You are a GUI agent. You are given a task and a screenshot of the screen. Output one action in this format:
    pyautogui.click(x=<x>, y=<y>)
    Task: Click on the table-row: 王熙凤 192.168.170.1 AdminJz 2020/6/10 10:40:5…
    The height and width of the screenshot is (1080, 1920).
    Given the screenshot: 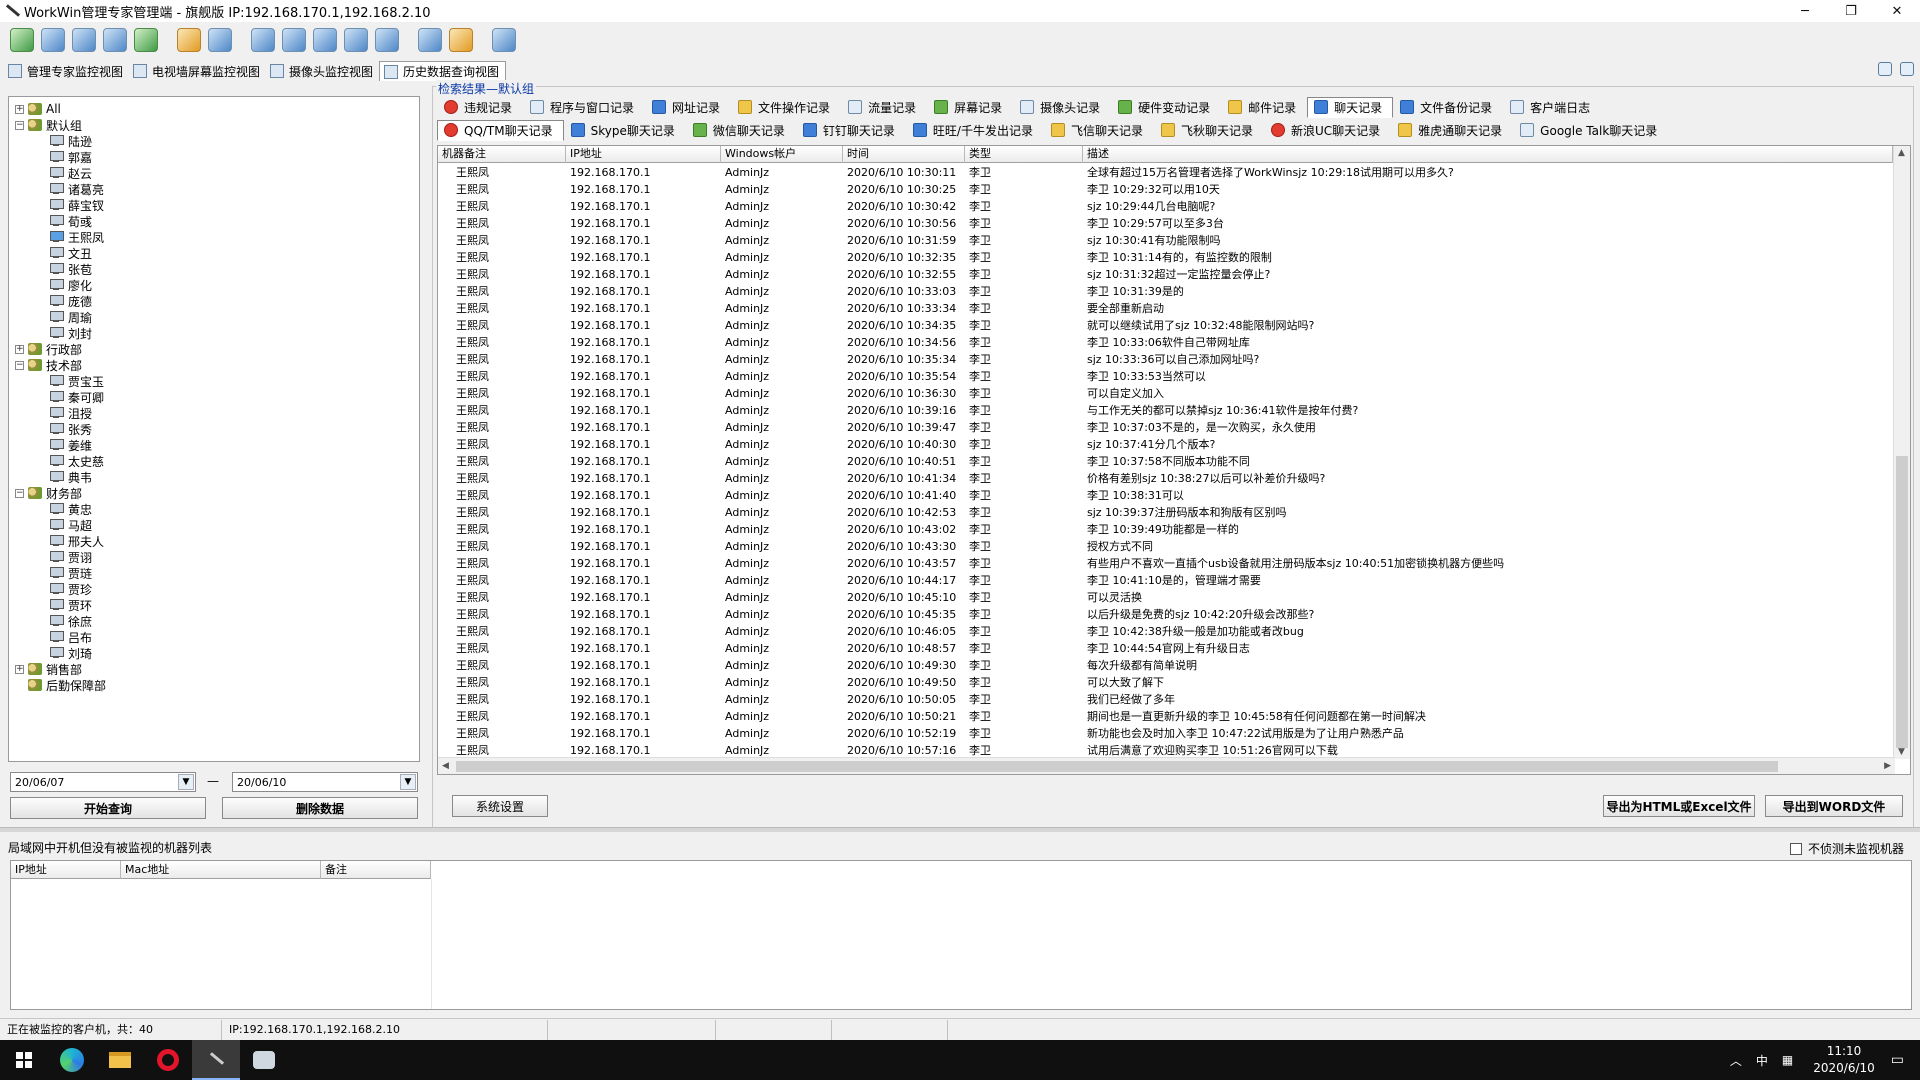 What is the action you would take?
    pyautogui.click(x=1165, y=461)
    